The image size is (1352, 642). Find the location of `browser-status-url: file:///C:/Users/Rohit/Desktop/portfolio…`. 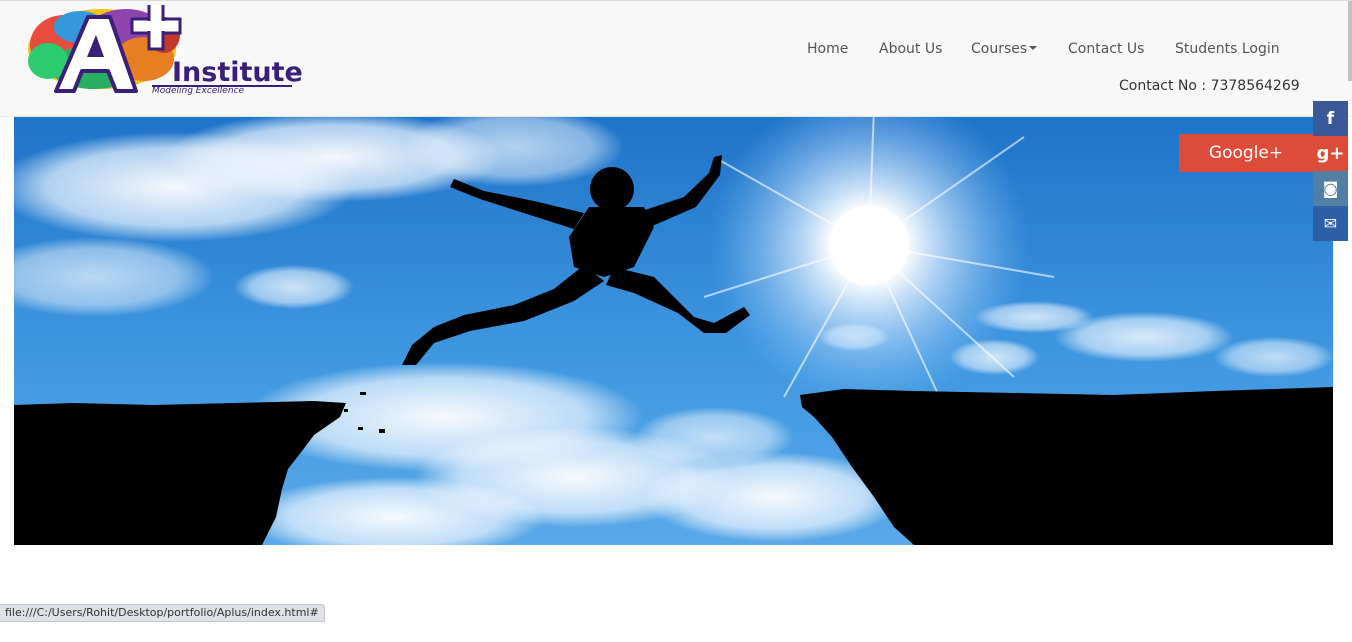

browser-status-url: file:///C:/Users/Rohit/Desktop/portfolio… is located at coordinates (162, 613).